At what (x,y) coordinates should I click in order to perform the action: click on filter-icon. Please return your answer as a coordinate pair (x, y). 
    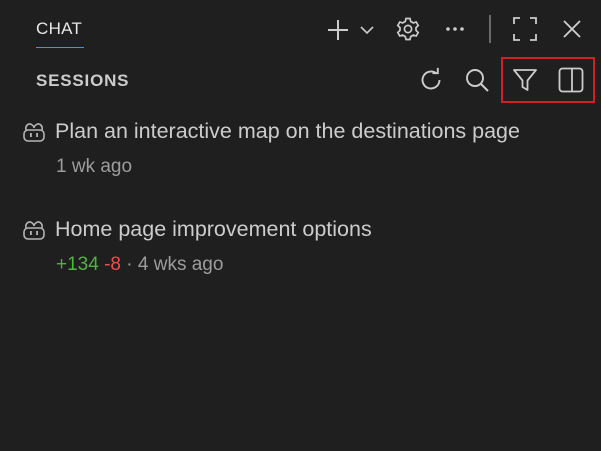
    Looking at the image, I should click on (525, 80).